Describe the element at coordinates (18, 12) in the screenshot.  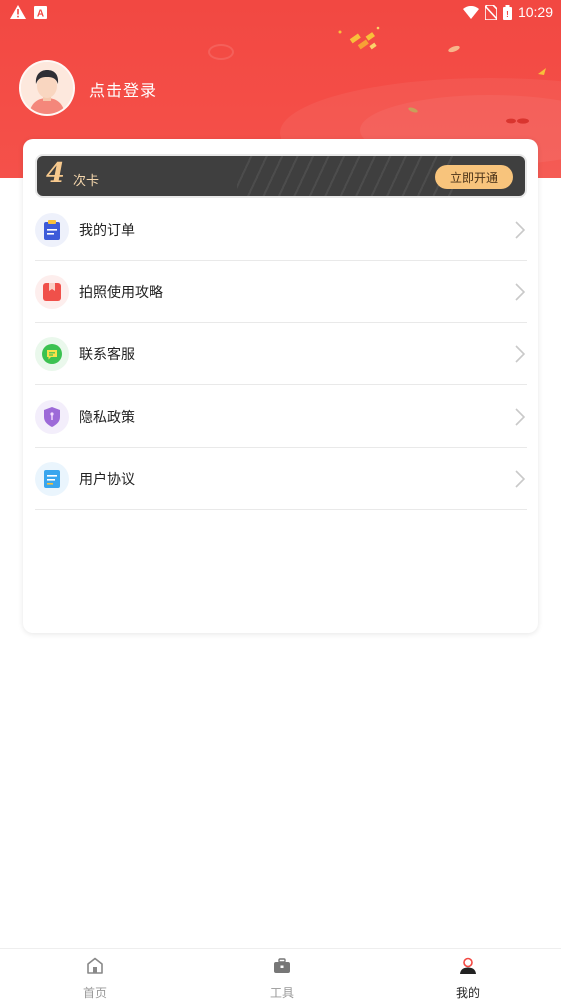
I see `warning-icon` at that location.